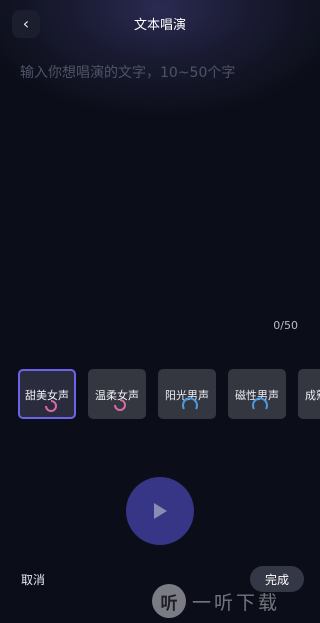 Image resolution: width=320 pixels, height=623 pixels. Describe the element at coordinates (159, 25) in the screenshot. I see `page-title: 文本唱演` at that location.